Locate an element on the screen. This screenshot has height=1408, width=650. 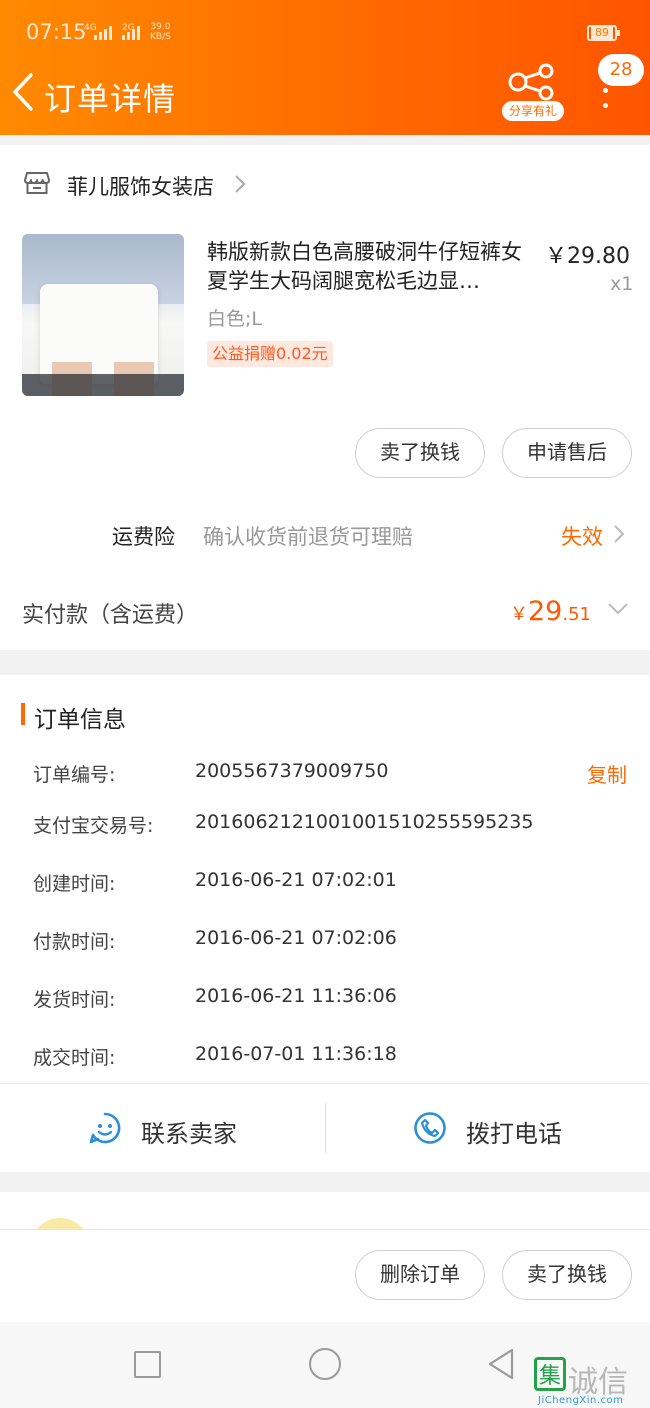
store-name: 菲儿服饰女装店 is located at coordinates (140, 186).